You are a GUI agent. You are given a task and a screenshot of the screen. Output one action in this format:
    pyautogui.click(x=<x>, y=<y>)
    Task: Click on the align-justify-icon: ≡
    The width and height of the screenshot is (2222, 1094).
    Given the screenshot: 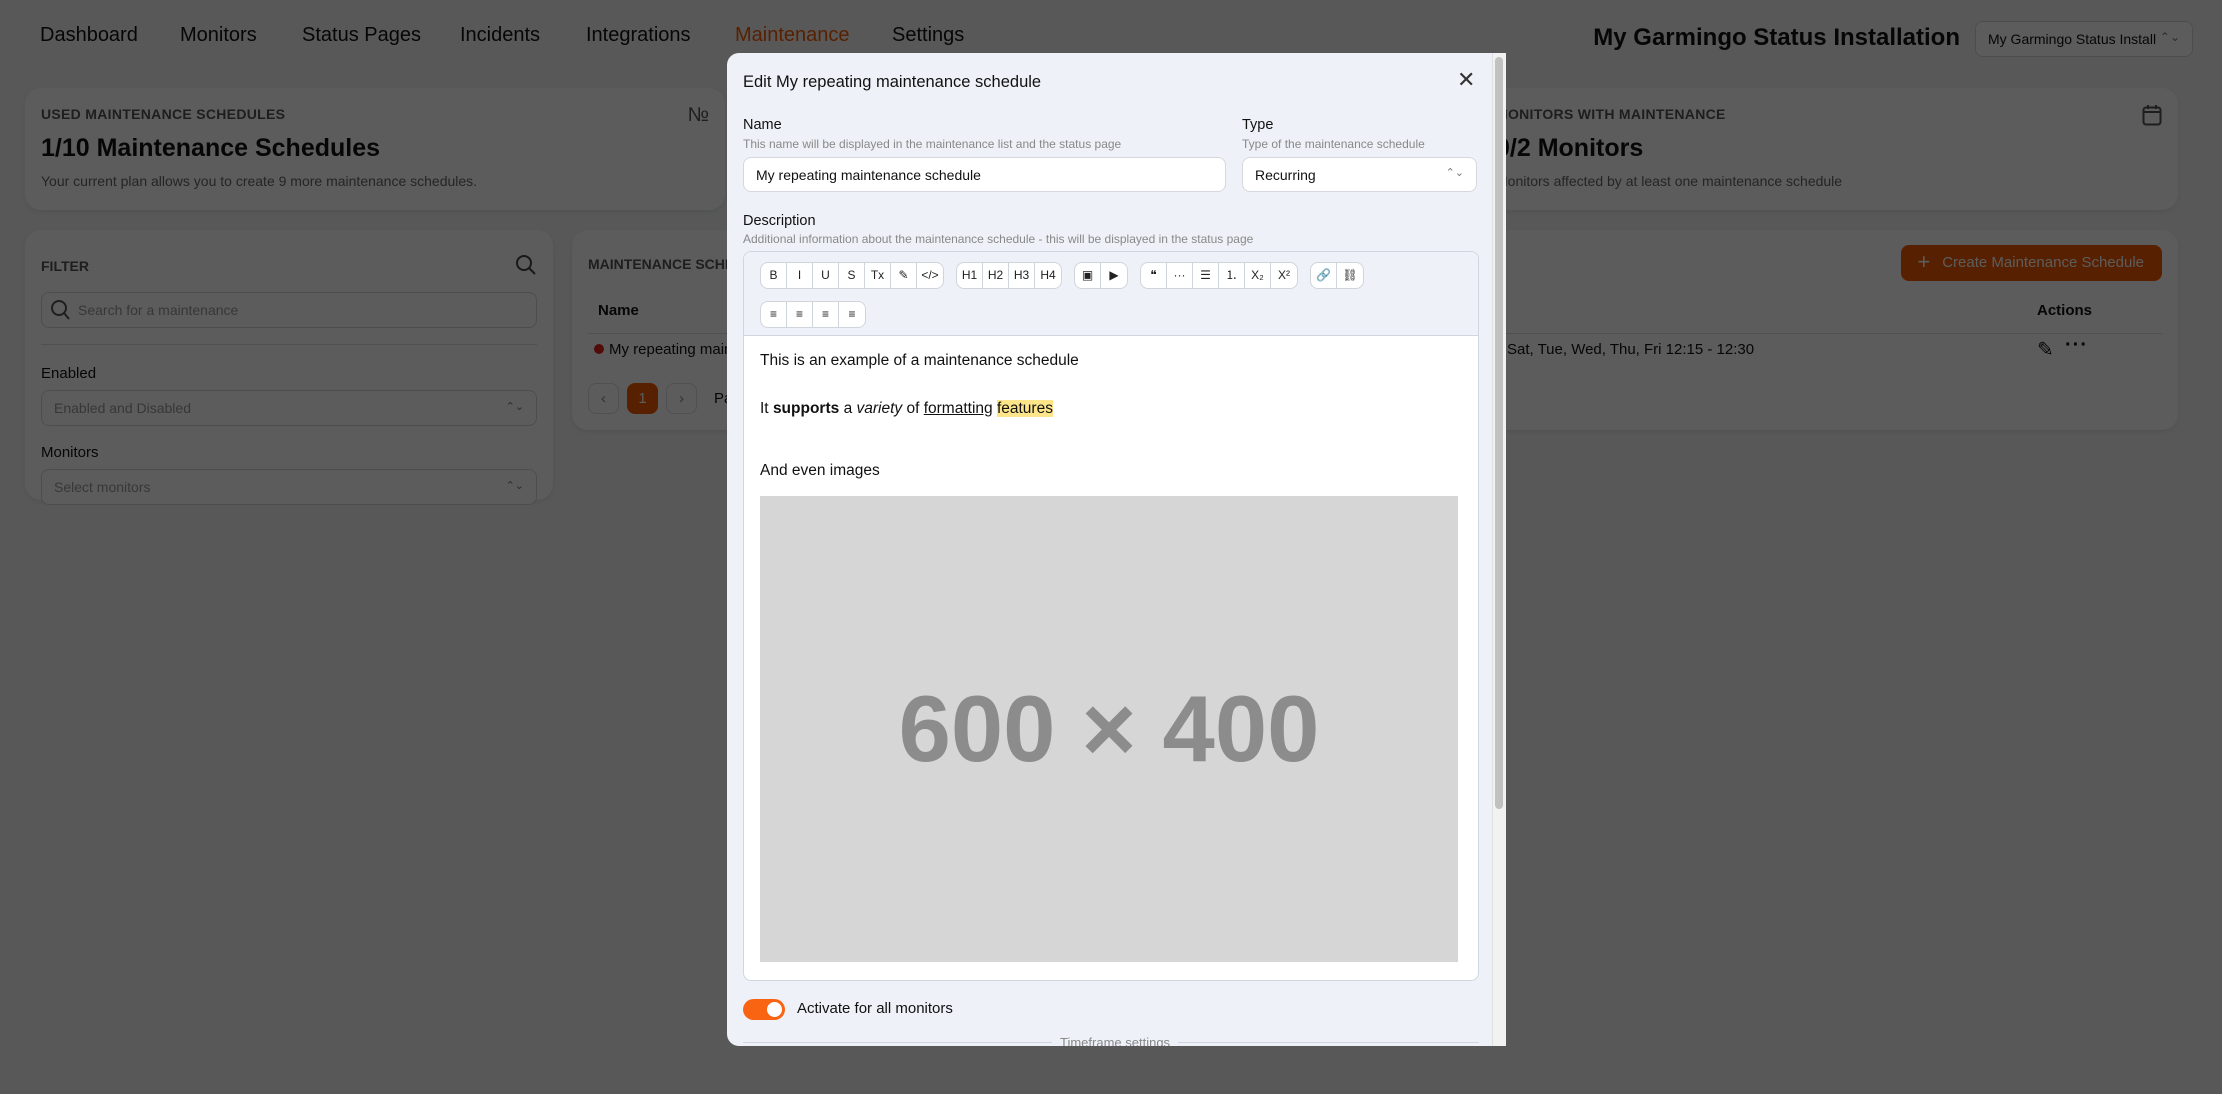 What is the action you would take?
    pyautogui.click(x=826, y=314)
    